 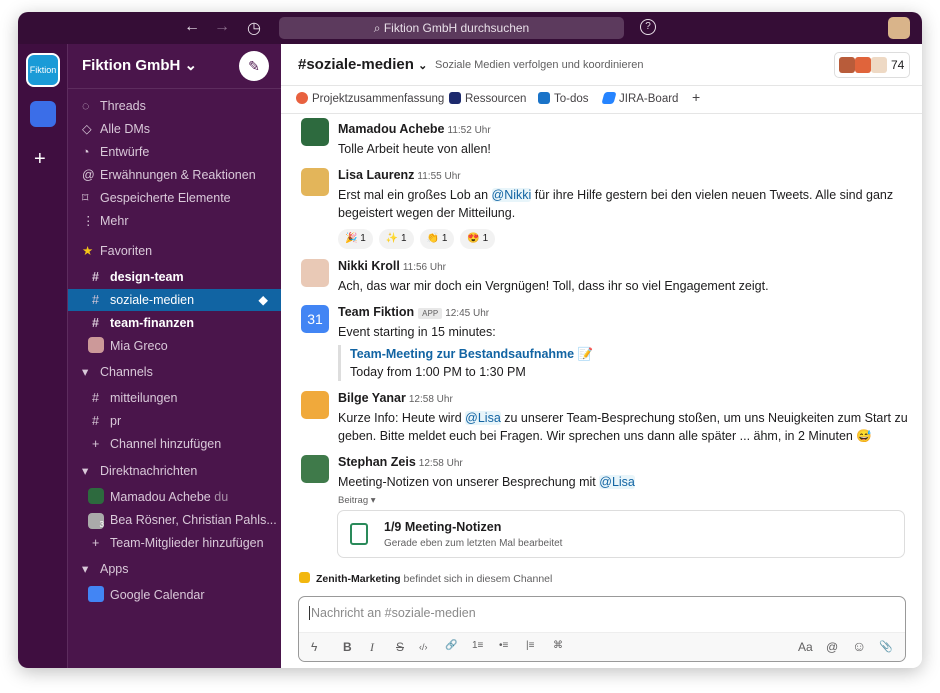 I want to click on app-google-calendar: Google Calendar, so click(x=175, y=595).